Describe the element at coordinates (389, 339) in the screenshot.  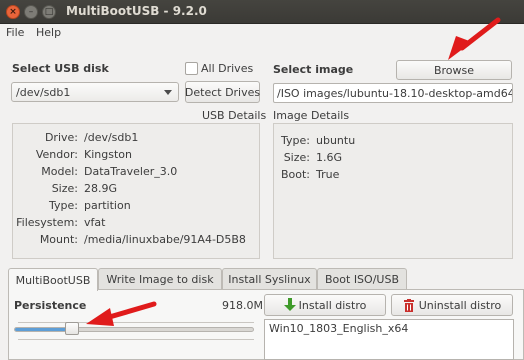
I see `installed-distros-list: Win10_1803_English_x64` at that location.